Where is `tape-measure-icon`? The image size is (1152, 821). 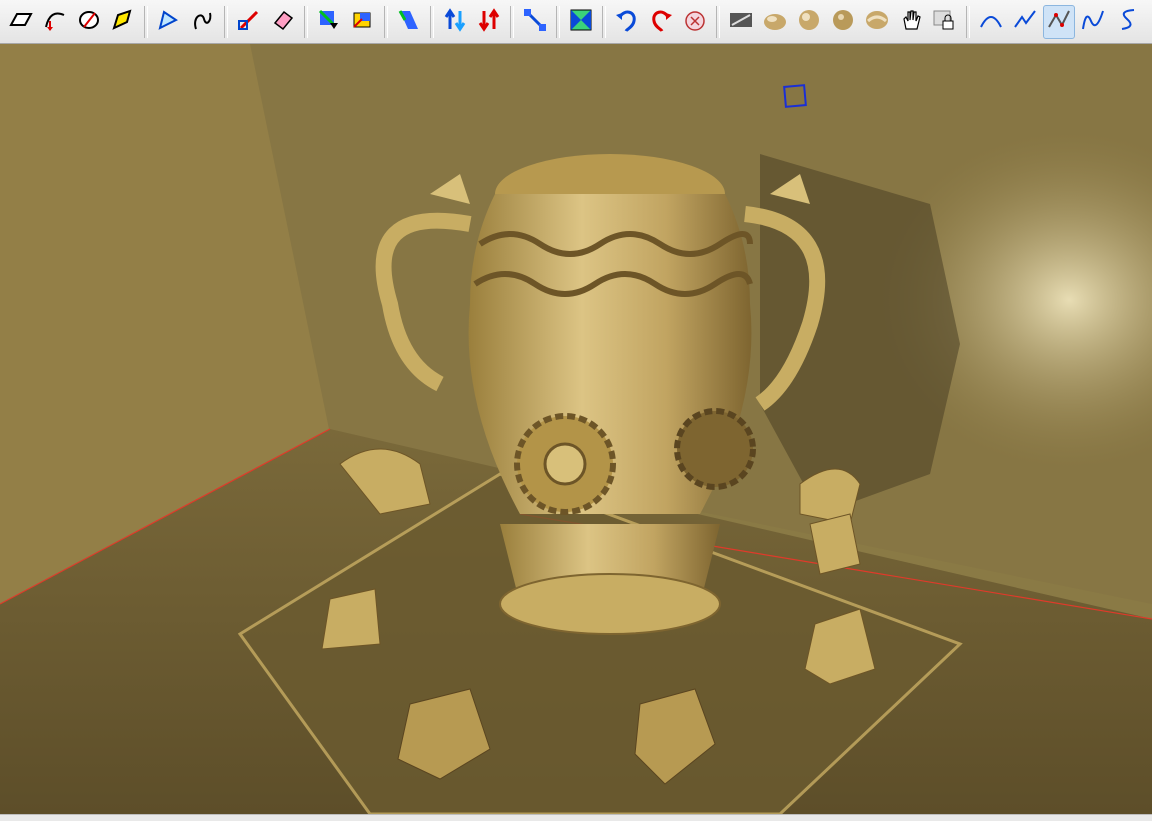 tape-measure-icon is located at coordinates (535, 22).